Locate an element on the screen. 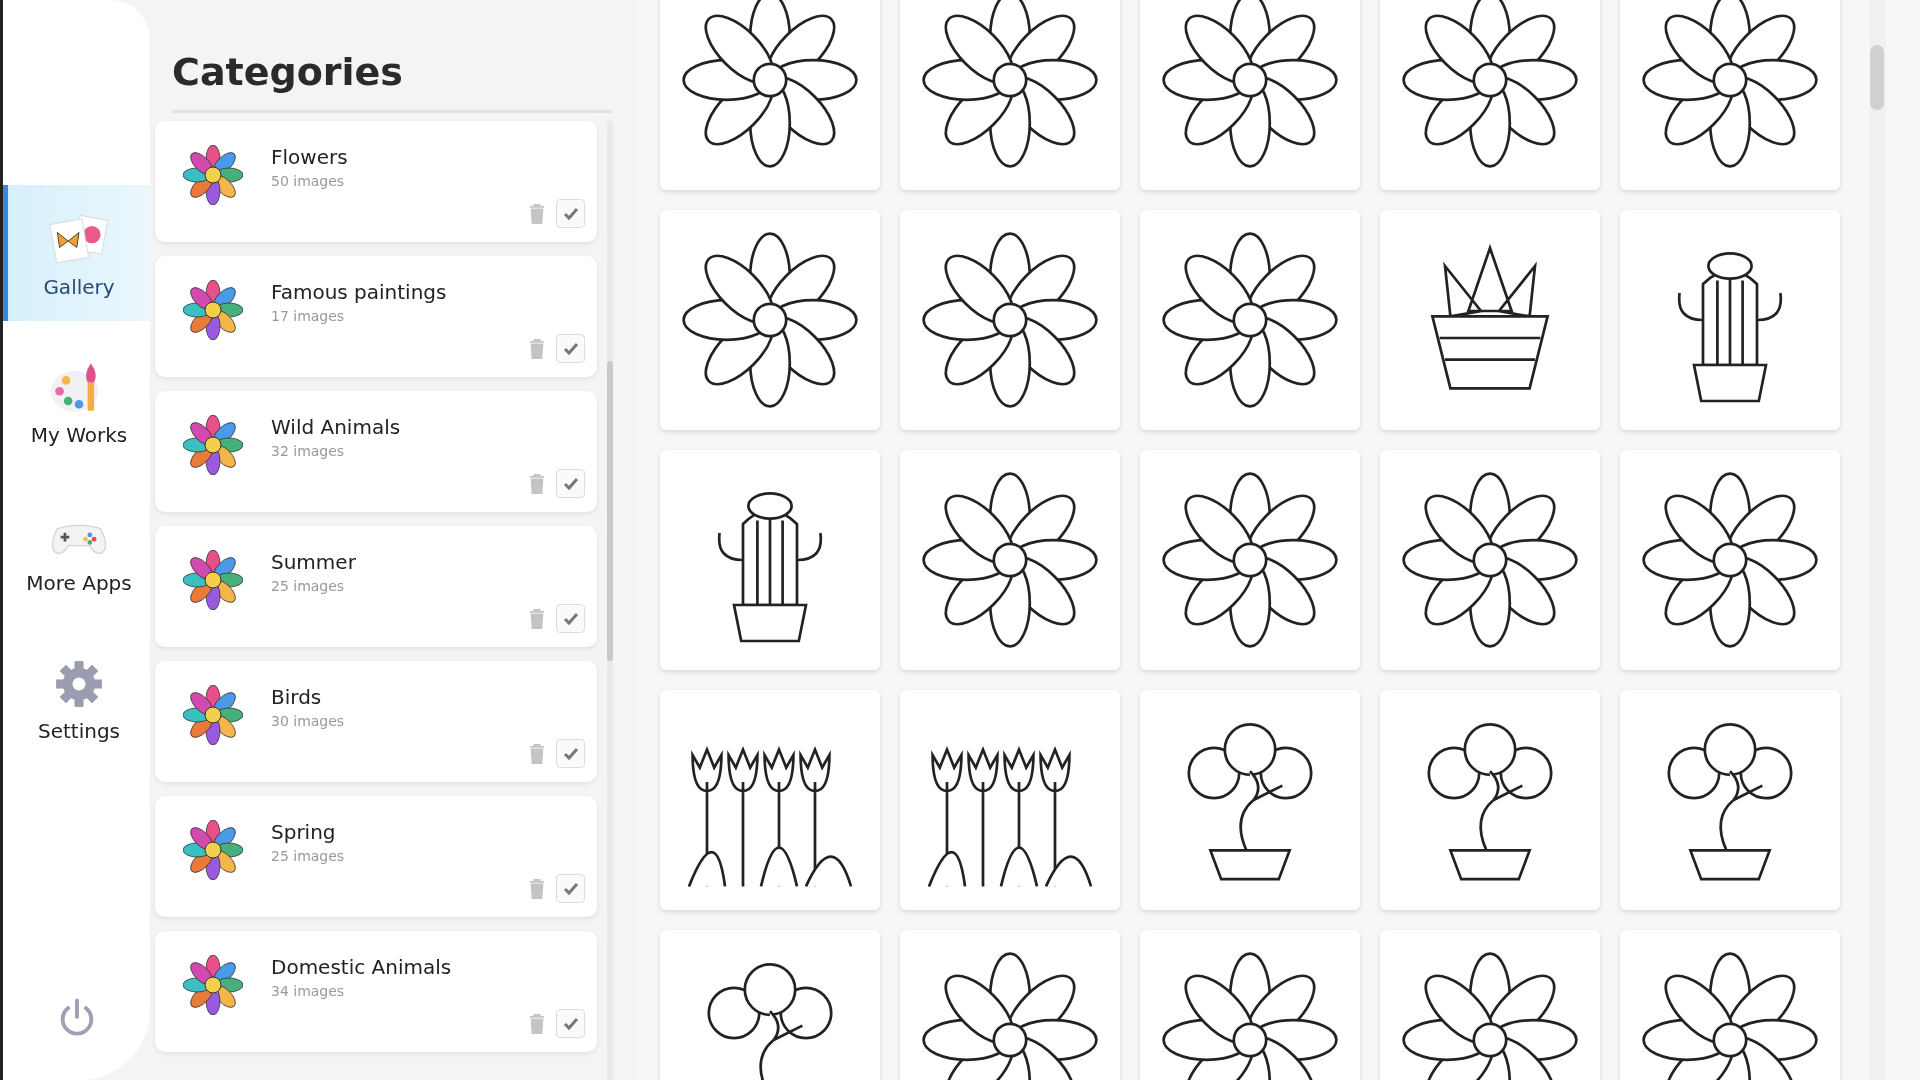 Image resolution: width=1920 pixels, height=1080 pixels. category-name: Birds is located at coordinates (297, 697).